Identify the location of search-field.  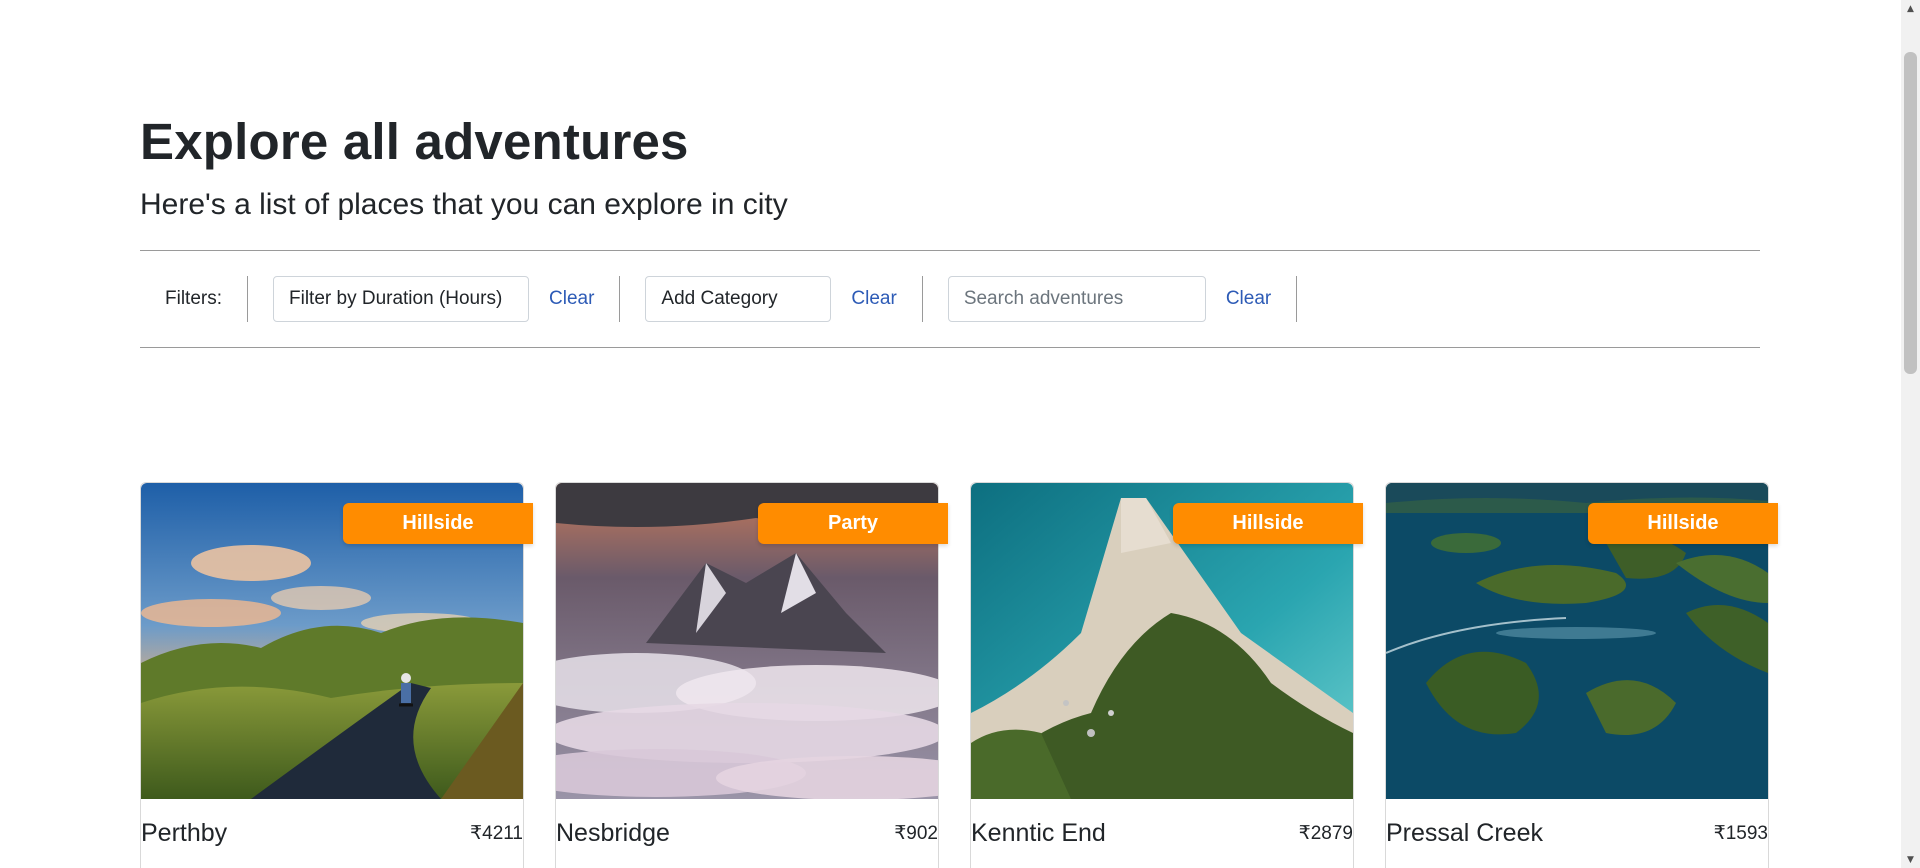
(1076, 299).